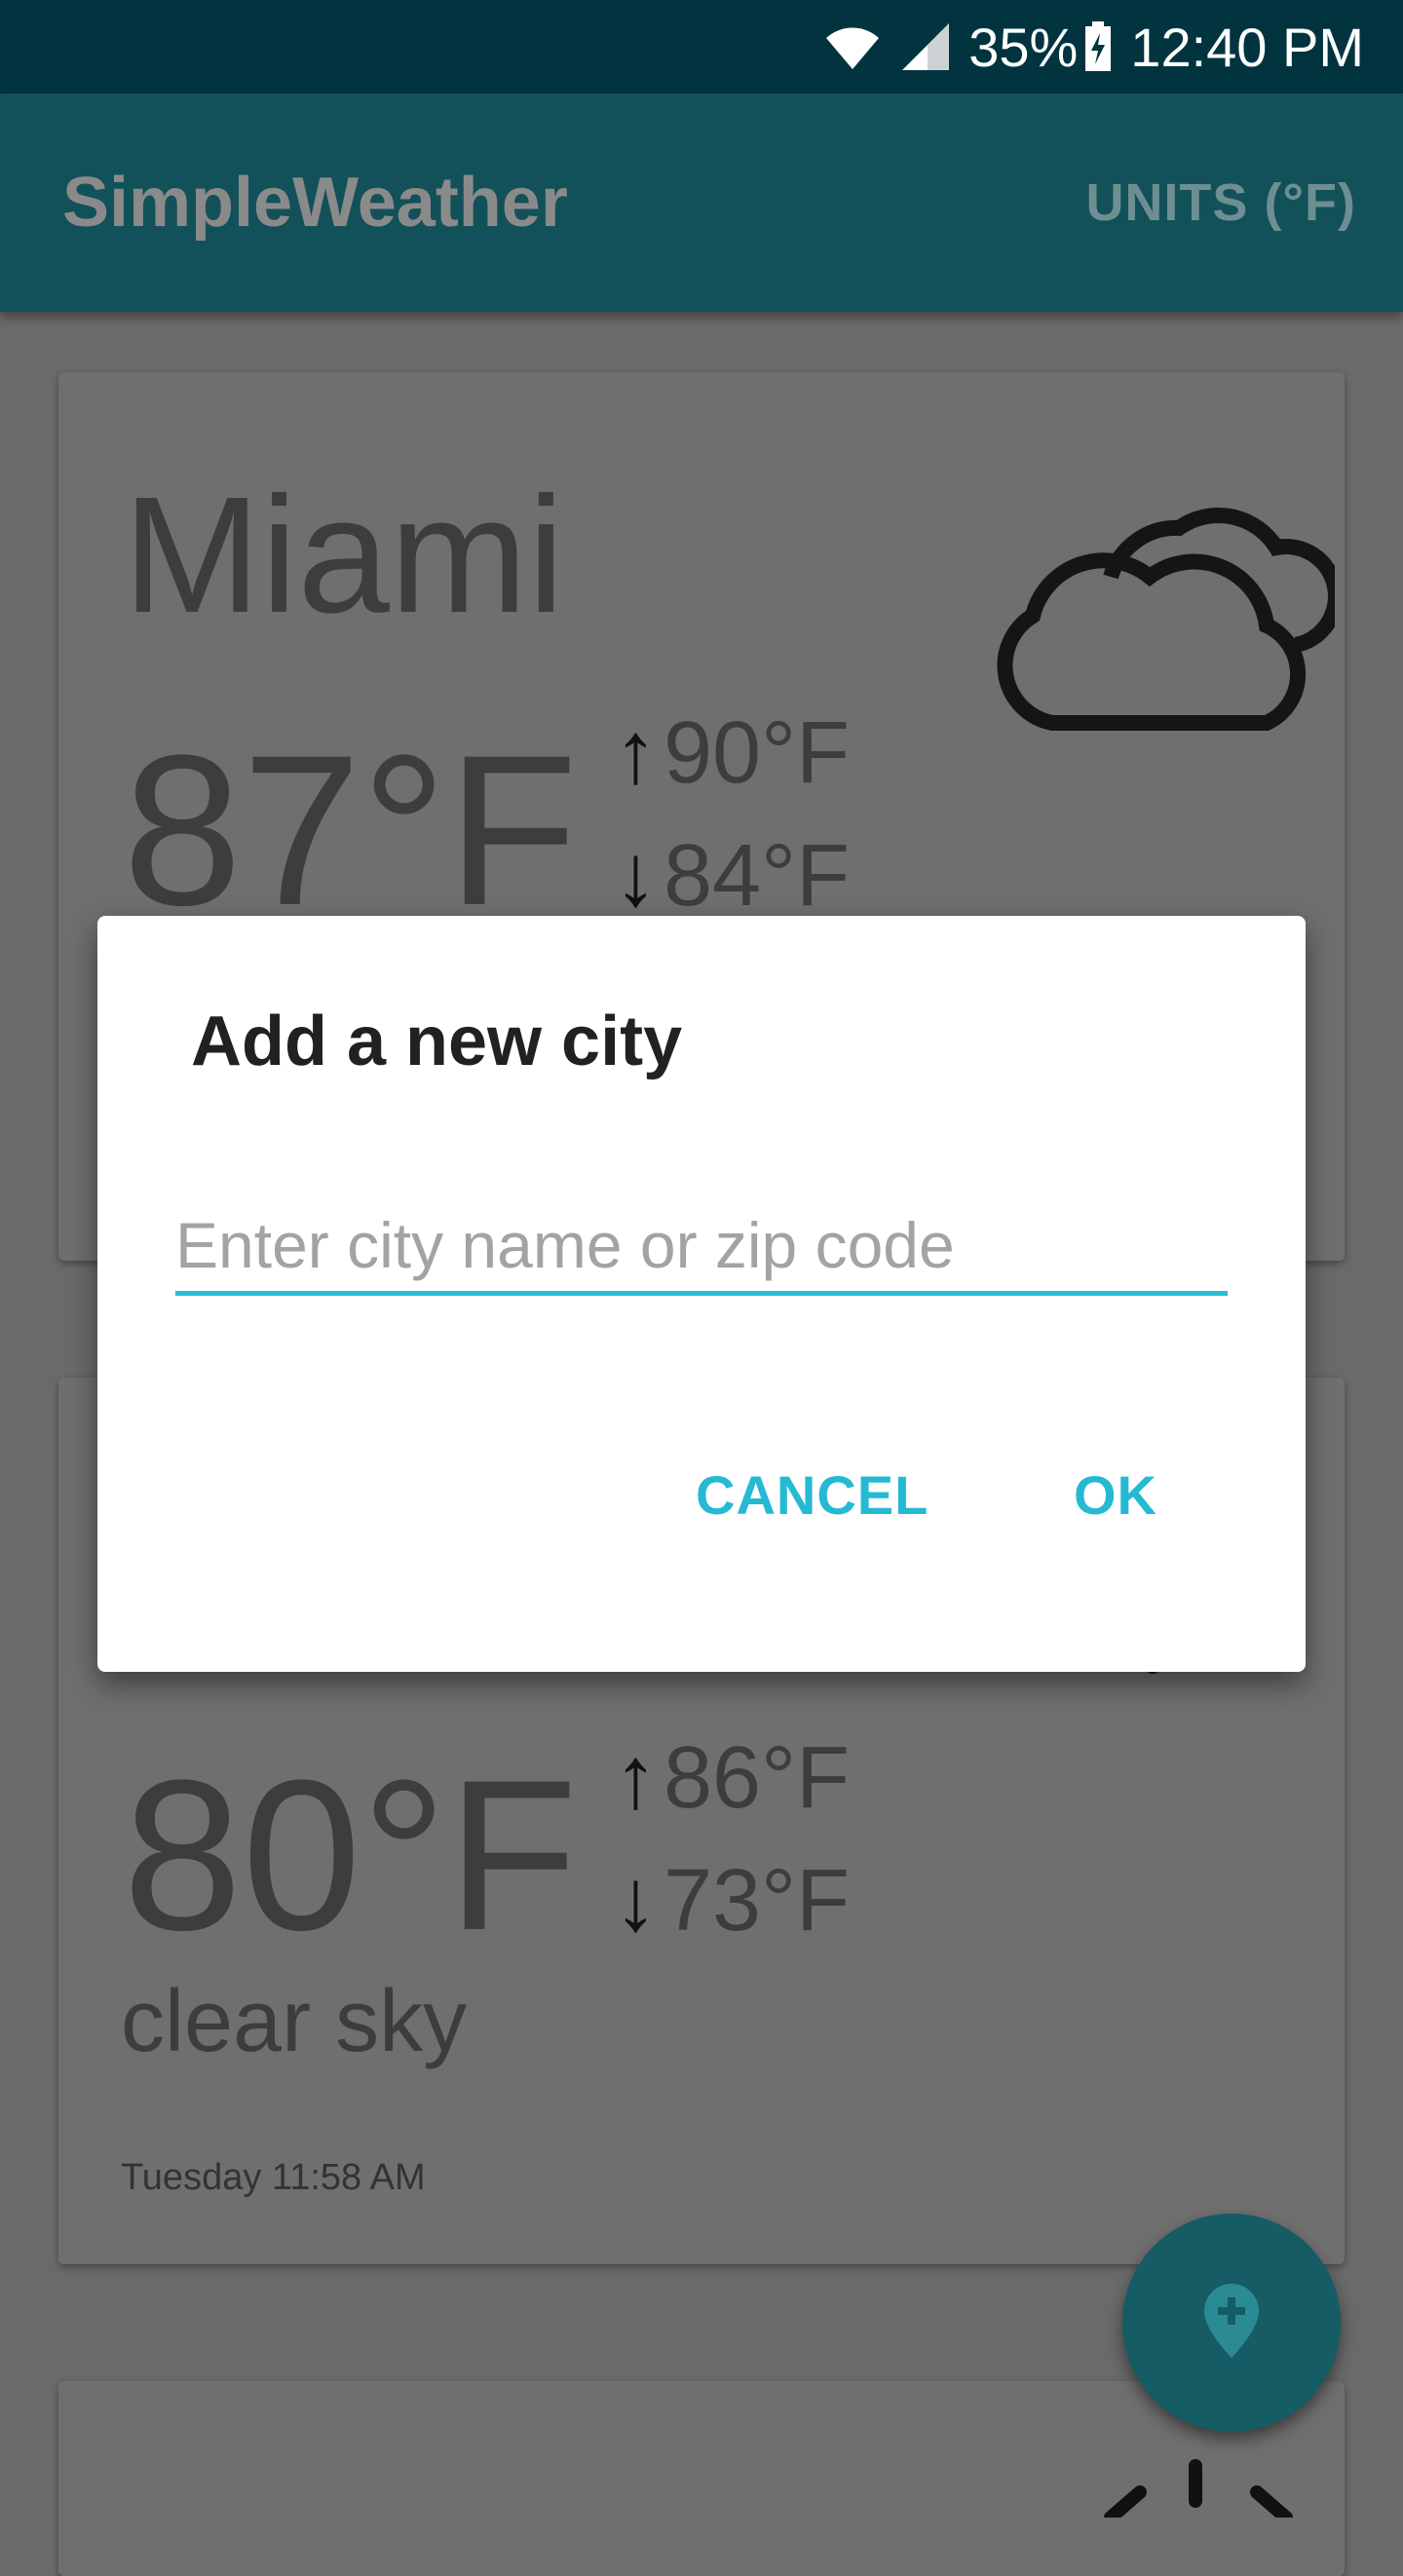 The height and width of the screenshot is (2576, 1403). I want to click on add-location-button, so click(1231, 2323).